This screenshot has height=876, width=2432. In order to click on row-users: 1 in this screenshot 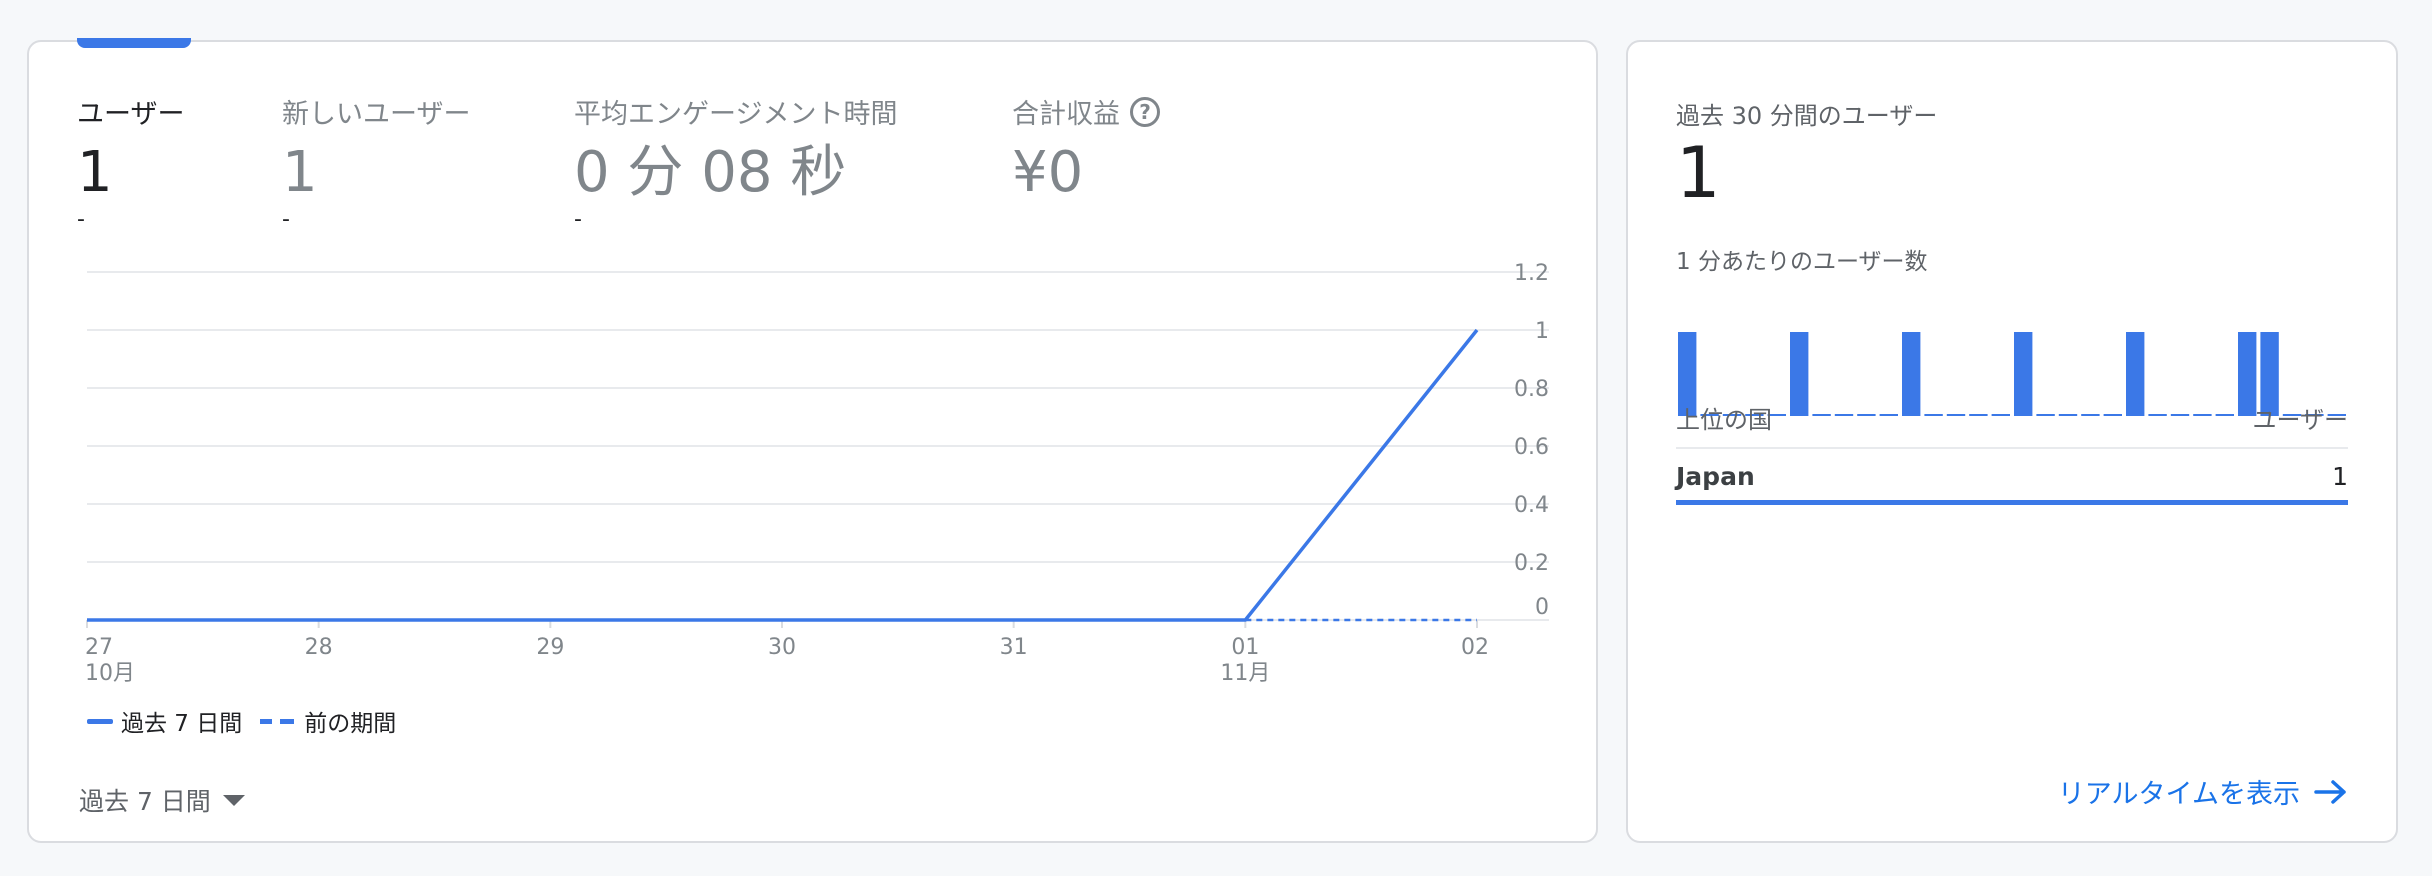, I will do `click(2340, 476)`.